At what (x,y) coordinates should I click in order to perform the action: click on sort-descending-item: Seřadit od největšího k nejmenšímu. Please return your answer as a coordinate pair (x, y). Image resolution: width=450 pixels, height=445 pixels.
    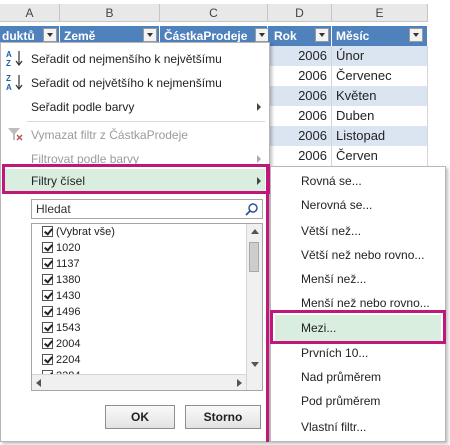
    Looking at the image, I should click on (126, 83).